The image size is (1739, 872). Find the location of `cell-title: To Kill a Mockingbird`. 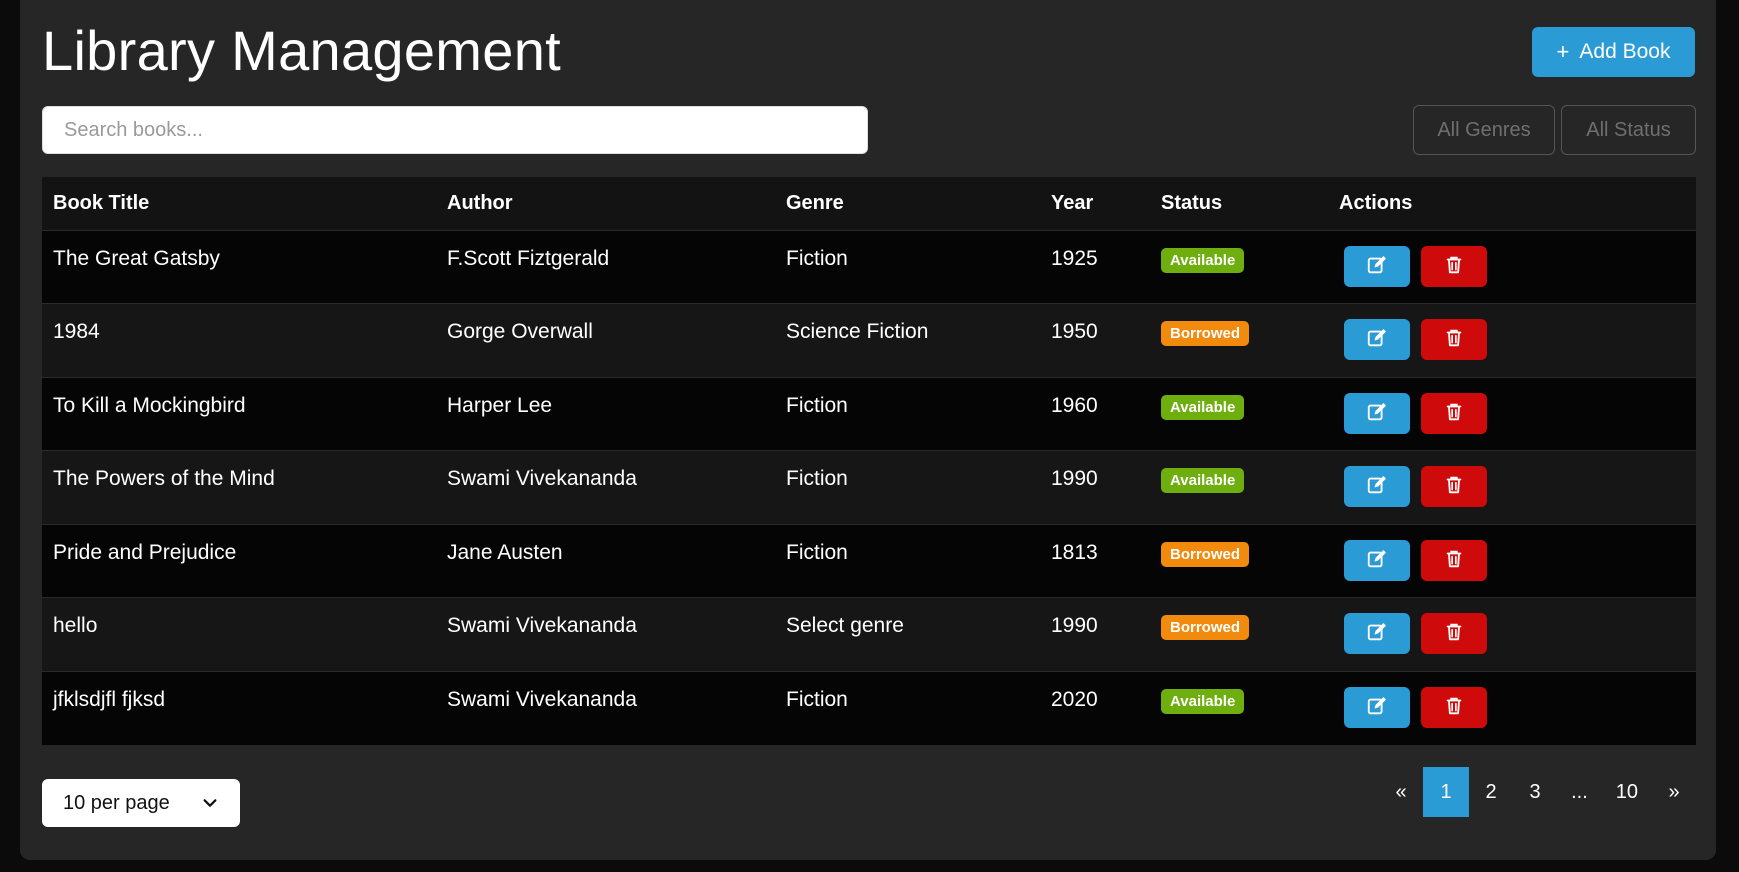

cell-title: To Kill a Mockingbird is located at coordinates (239, 413).